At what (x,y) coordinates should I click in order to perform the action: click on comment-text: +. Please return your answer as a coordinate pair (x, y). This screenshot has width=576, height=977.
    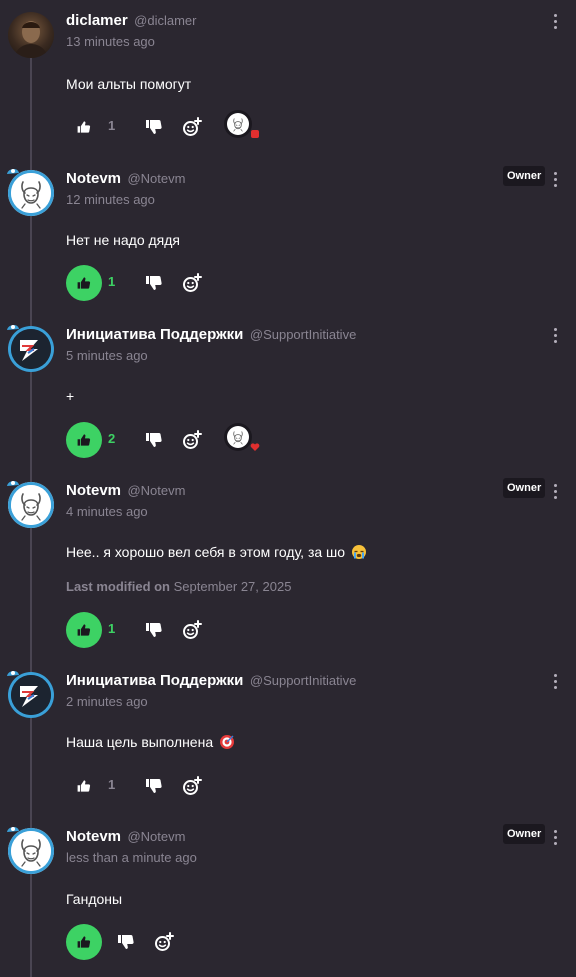
    Looking at the image, I should click on (70, 396).